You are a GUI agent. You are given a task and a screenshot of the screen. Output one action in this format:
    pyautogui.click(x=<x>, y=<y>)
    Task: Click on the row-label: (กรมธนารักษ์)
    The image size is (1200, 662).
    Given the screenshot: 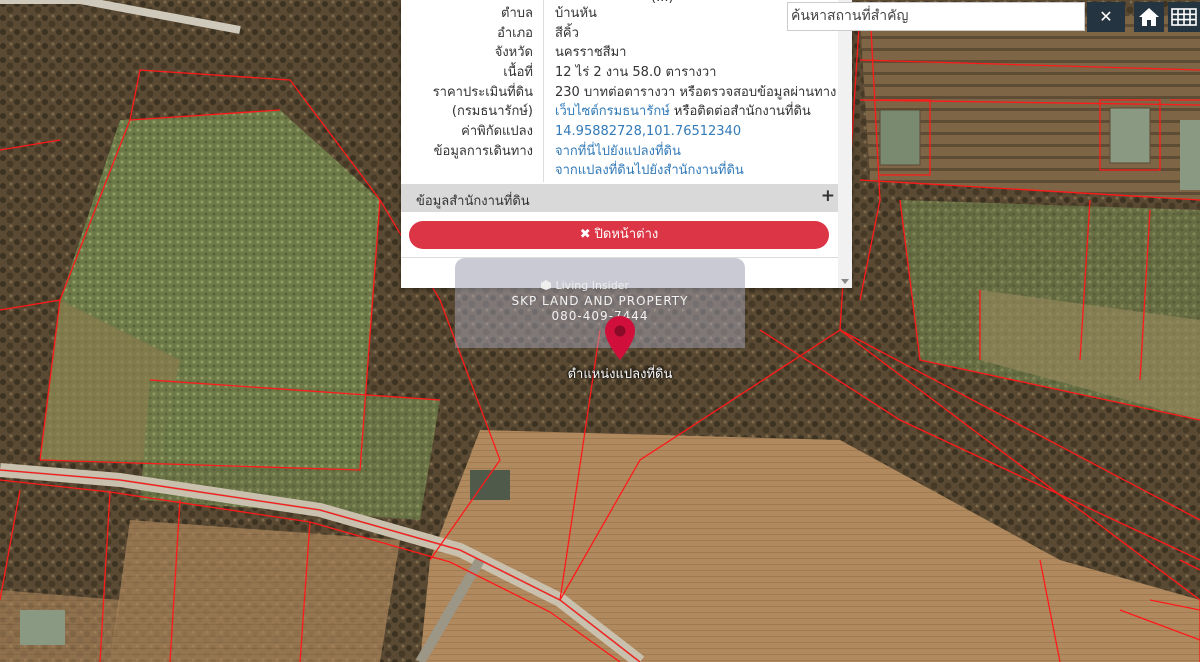 What is the action you would take?
    pyautogui.click(x=492, y=111)
    